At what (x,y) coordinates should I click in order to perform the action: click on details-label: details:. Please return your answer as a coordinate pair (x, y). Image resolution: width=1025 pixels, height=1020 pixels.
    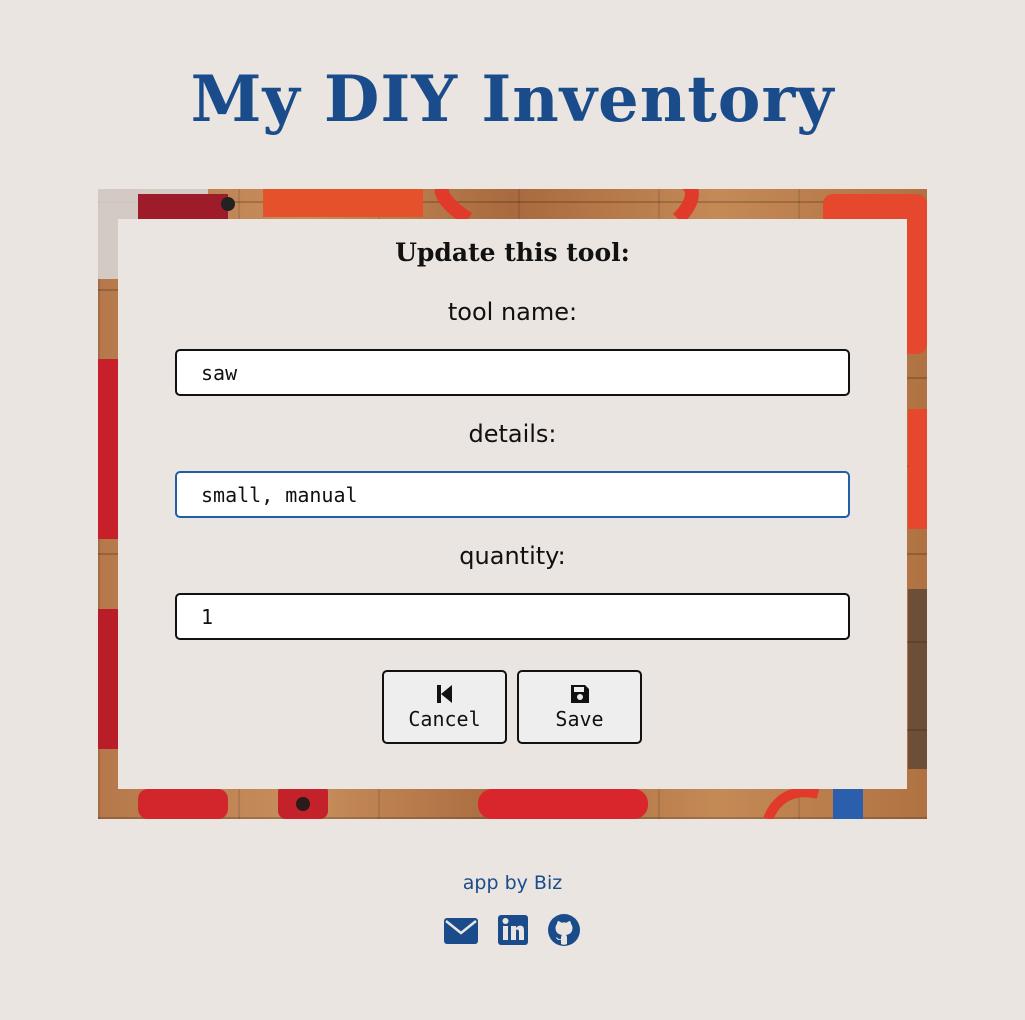
    Looking at the image, I should click on (512, 434).